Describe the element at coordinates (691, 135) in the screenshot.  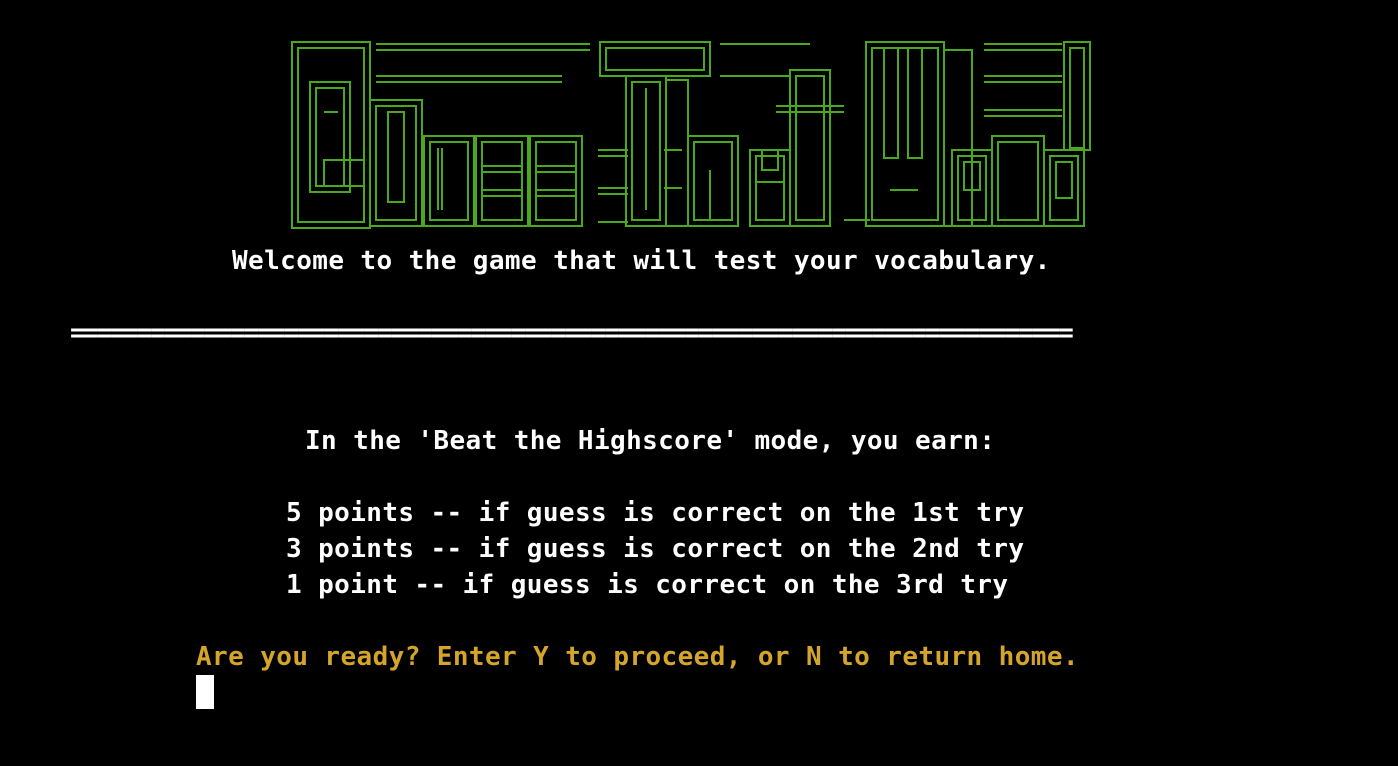
I see `guess-that-word-logo` at that location.